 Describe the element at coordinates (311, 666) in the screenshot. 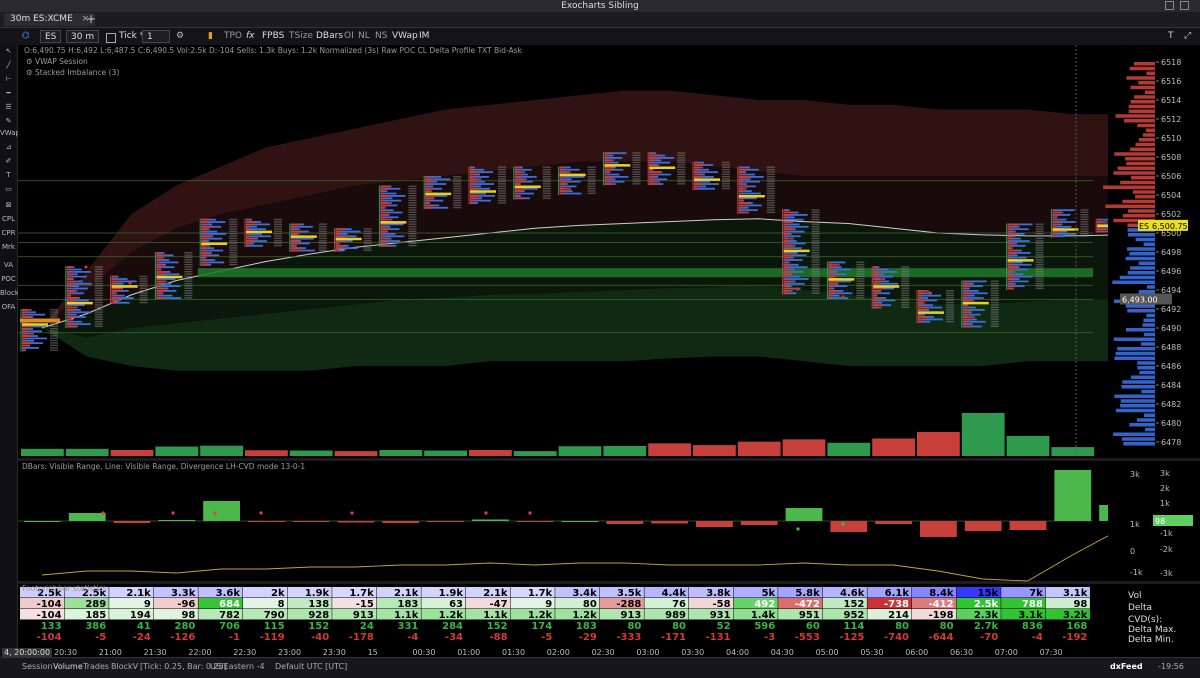

I see `status-utc: Default UTC [UTC]` at that location.